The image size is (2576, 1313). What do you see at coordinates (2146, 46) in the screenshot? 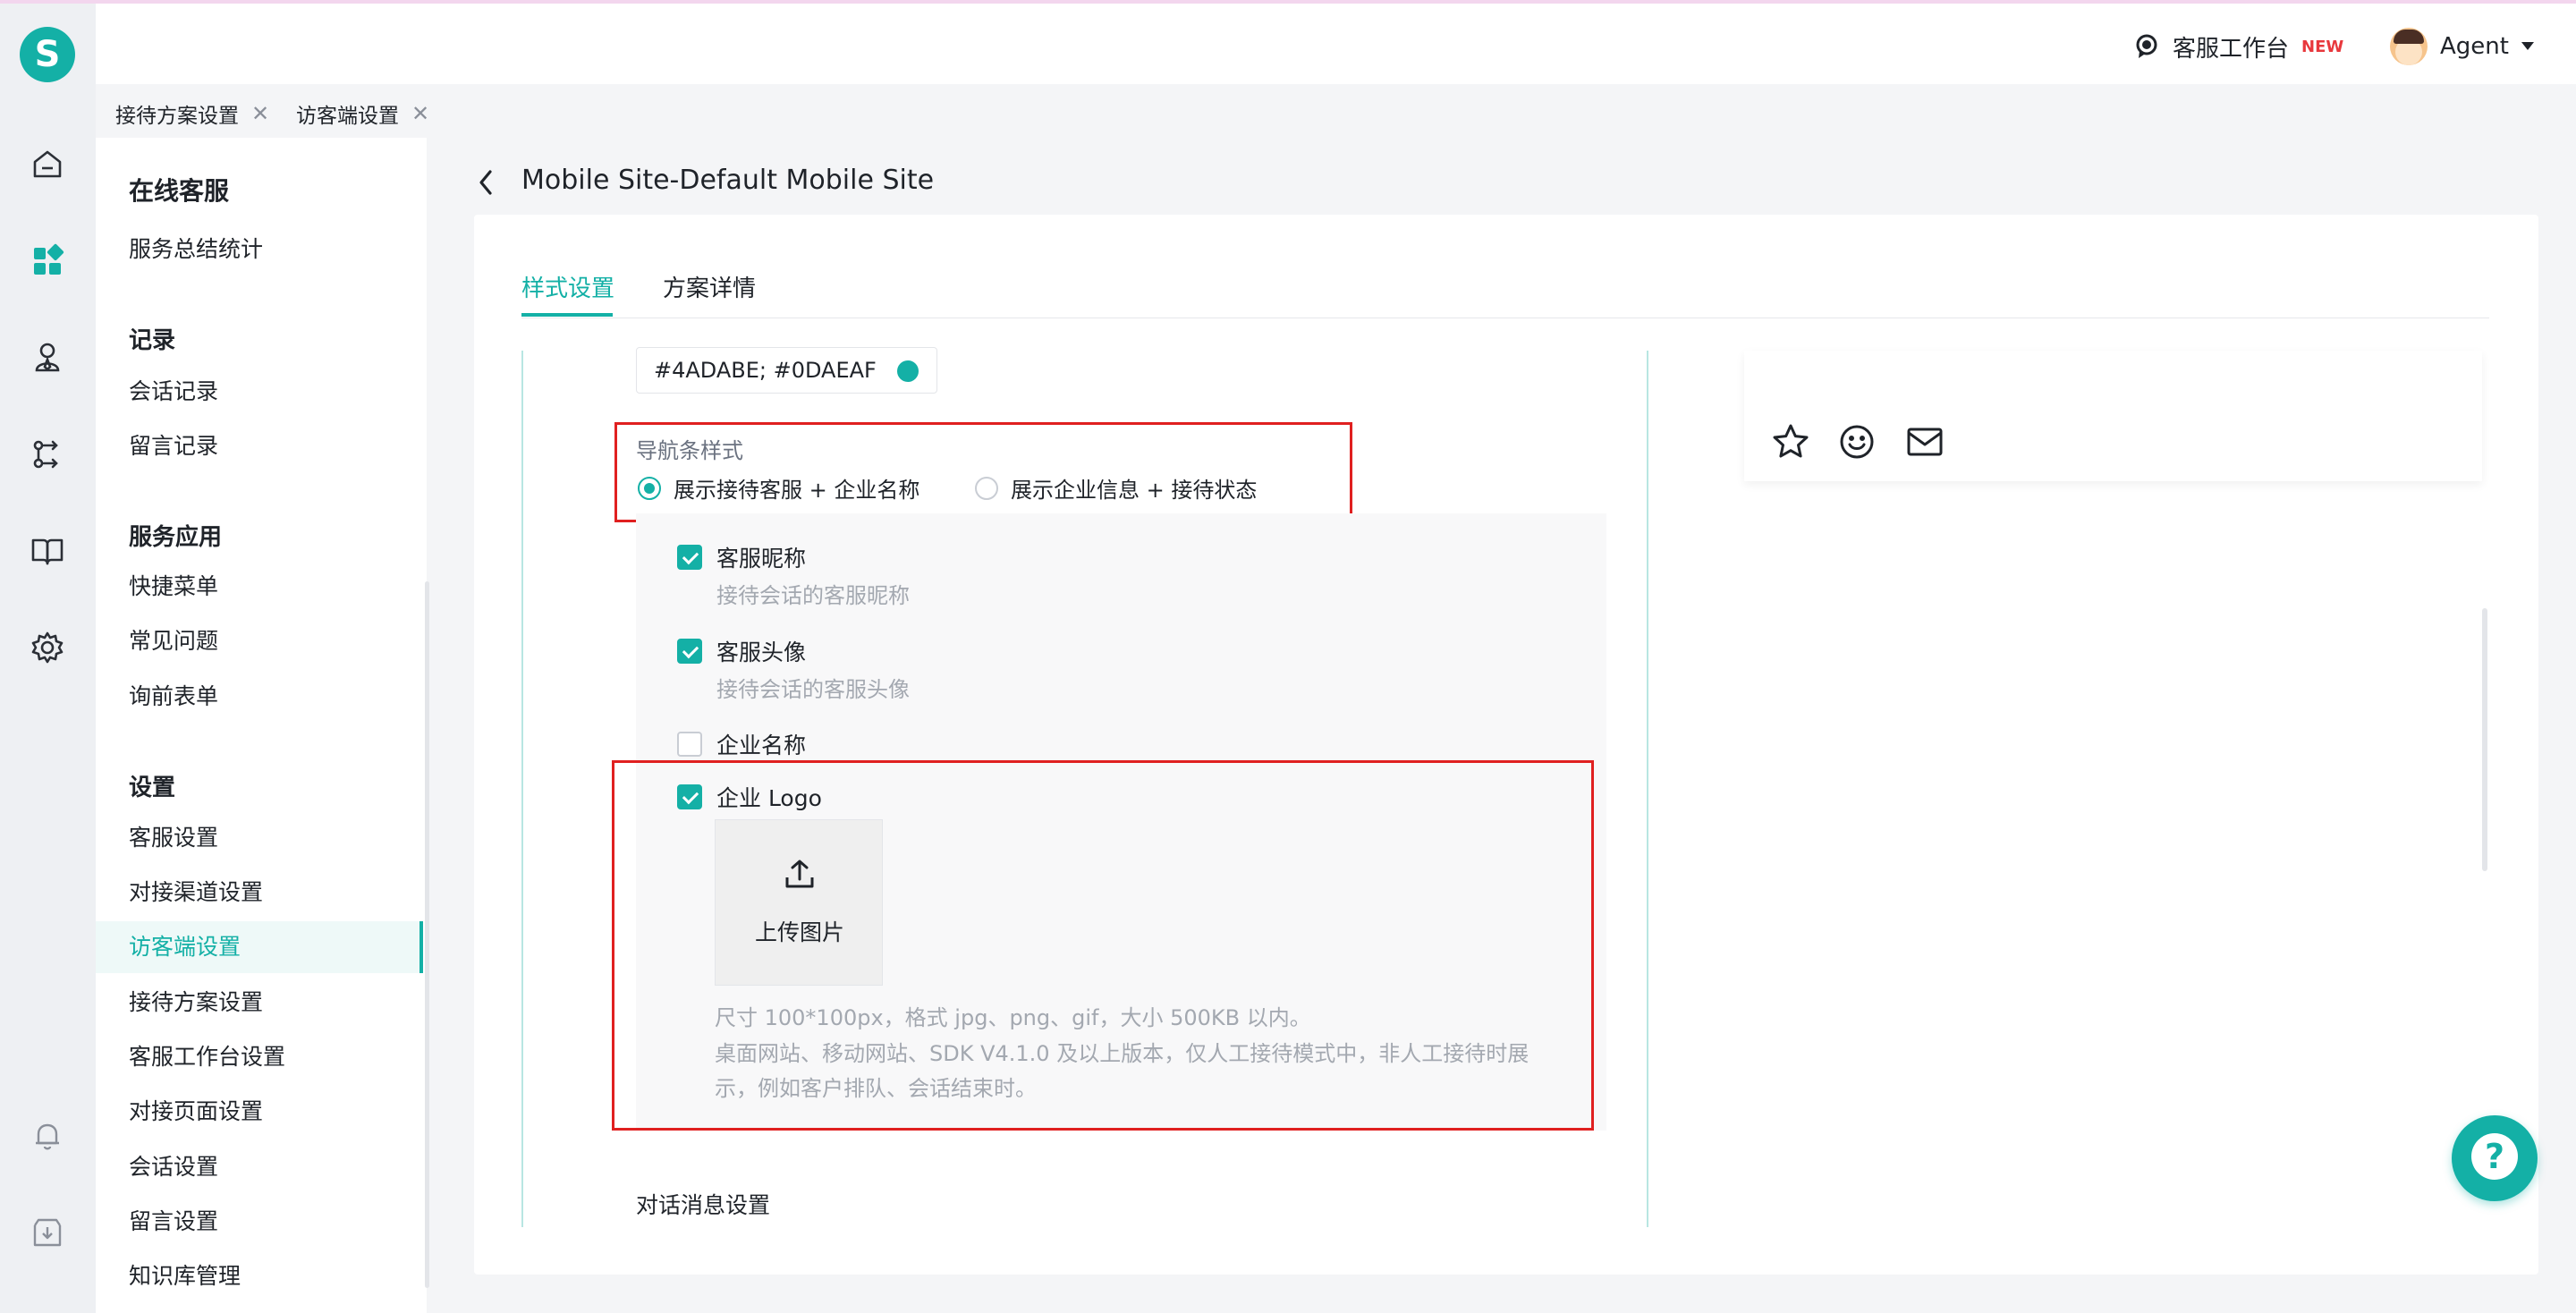
I see `headset-icon` at bounding box center [2146, 46].